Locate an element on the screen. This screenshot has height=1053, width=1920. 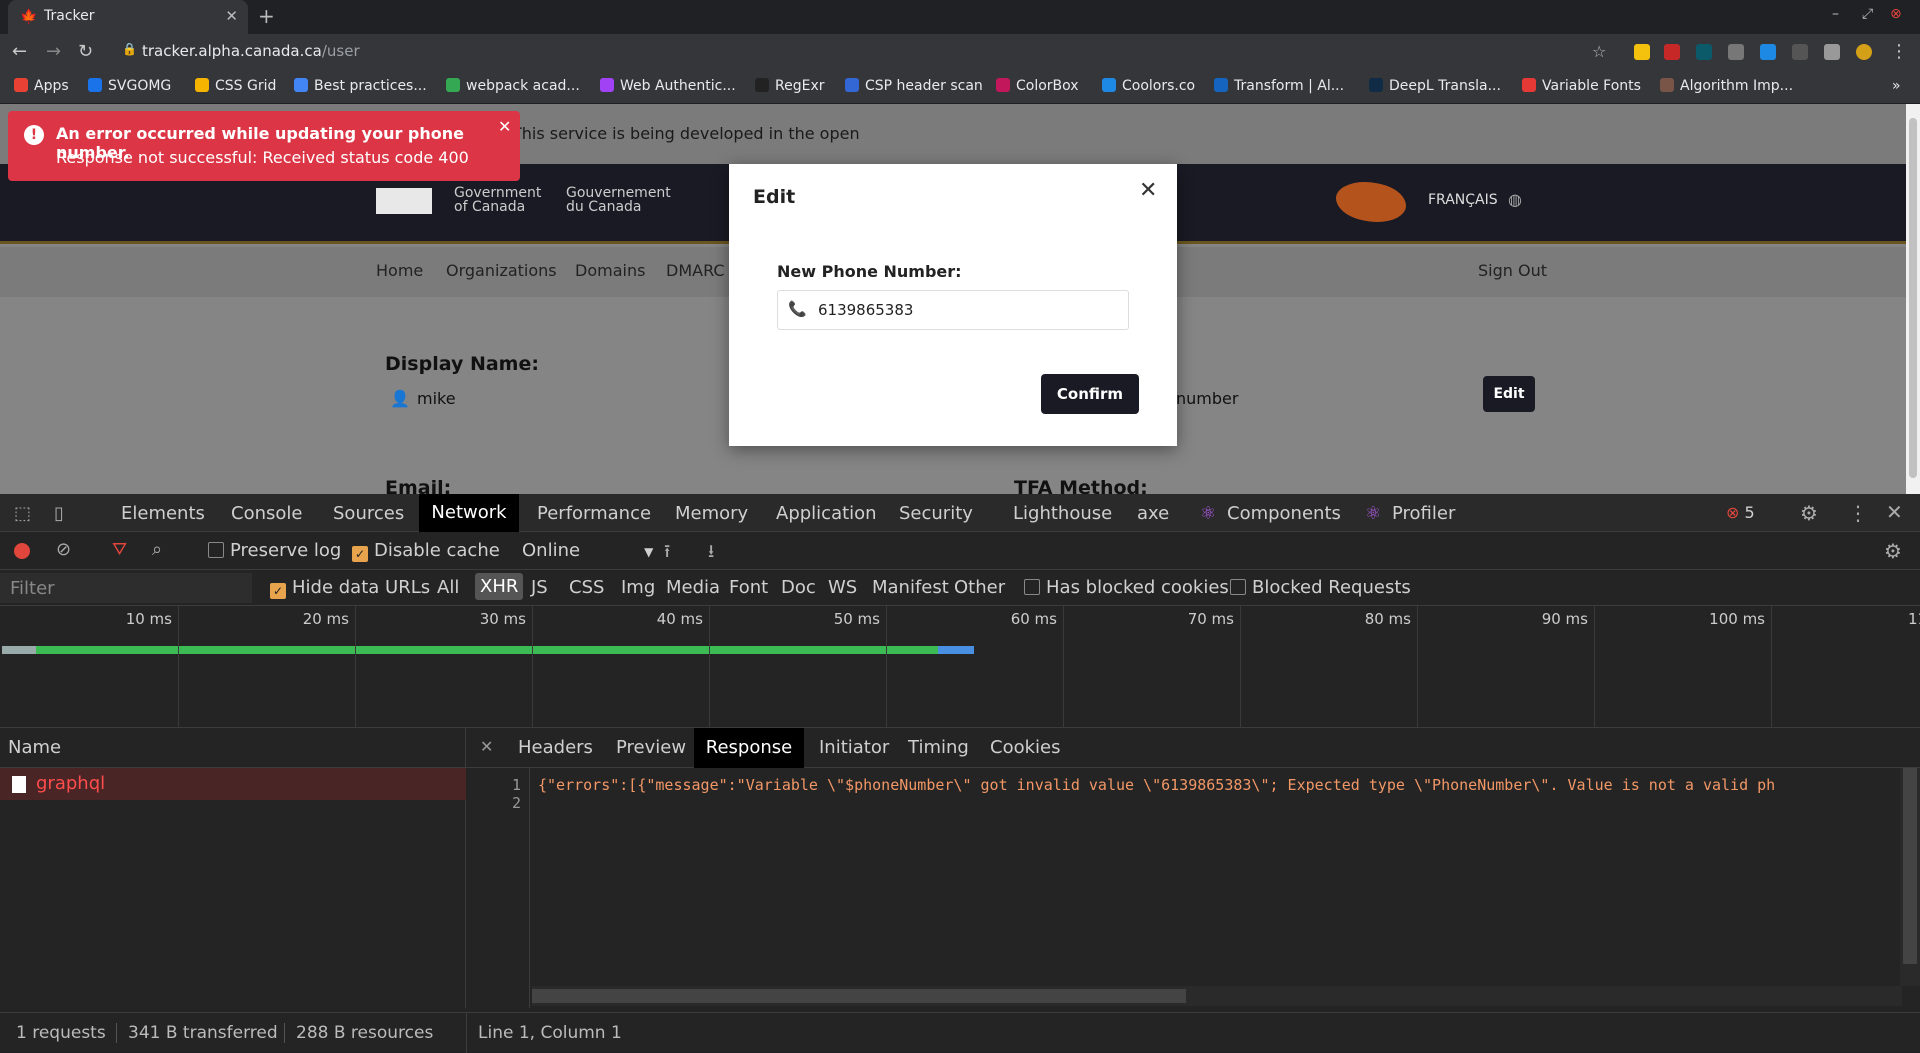
type-filter-media: Media is located at coordinates (693, 587).